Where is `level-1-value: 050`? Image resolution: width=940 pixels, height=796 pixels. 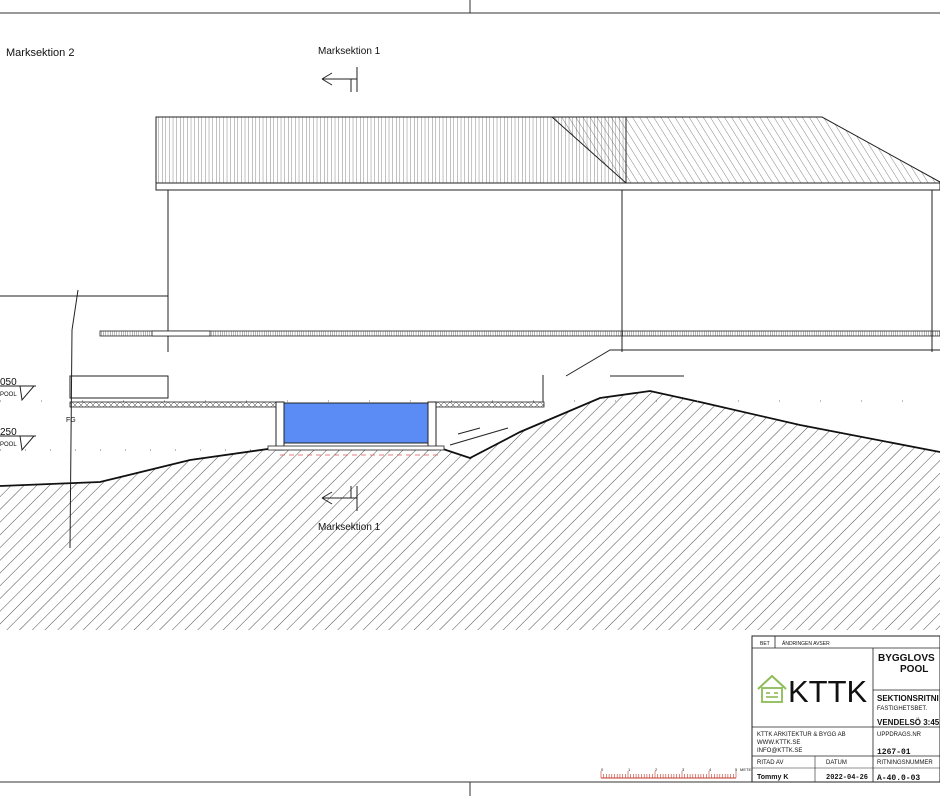
level-1-value: 050 is located at coordinates (8, 382).